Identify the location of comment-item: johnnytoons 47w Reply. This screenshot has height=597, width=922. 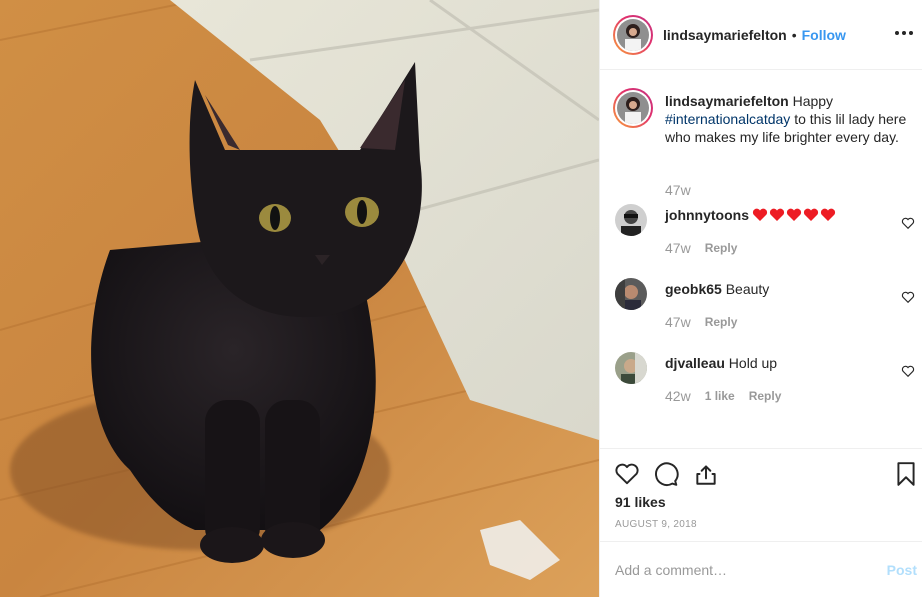
(765, 234).